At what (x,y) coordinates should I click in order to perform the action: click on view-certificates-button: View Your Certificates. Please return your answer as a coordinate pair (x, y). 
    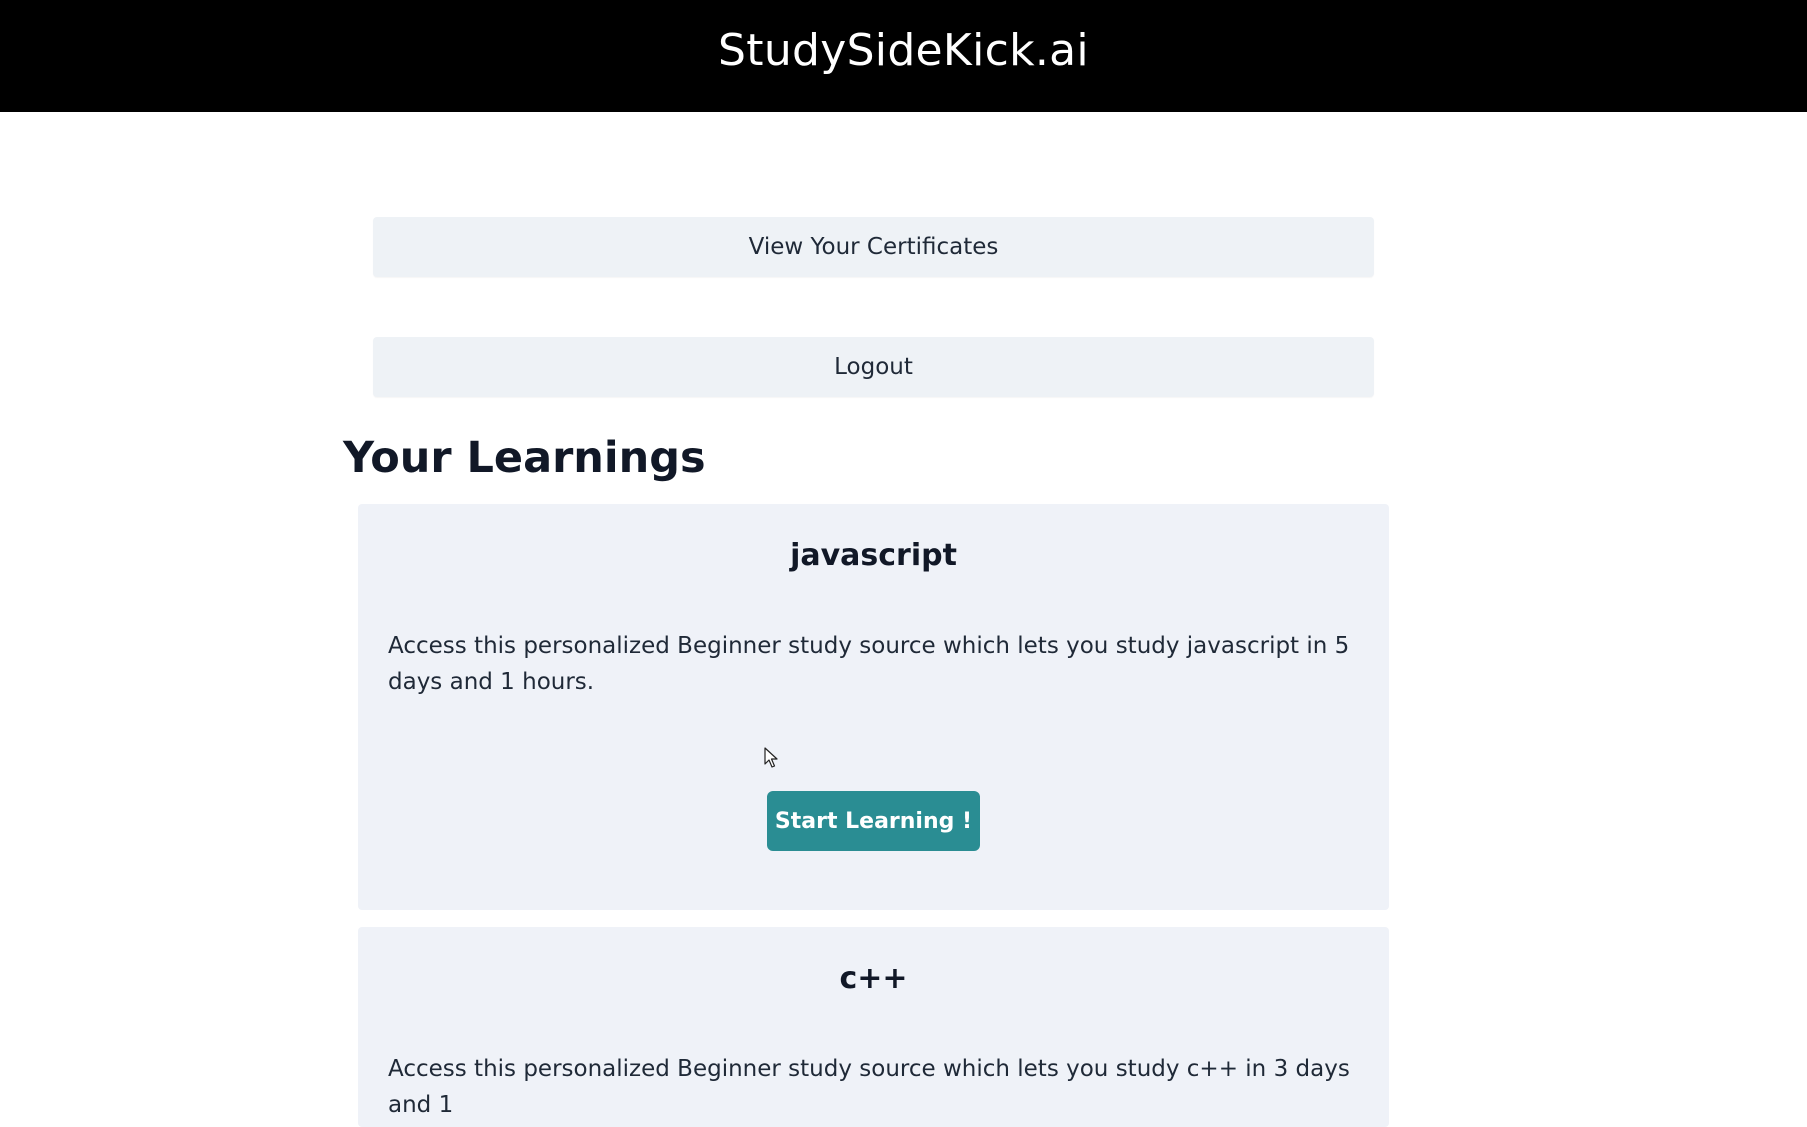
    Looking at the image, I should click on (873, 247).